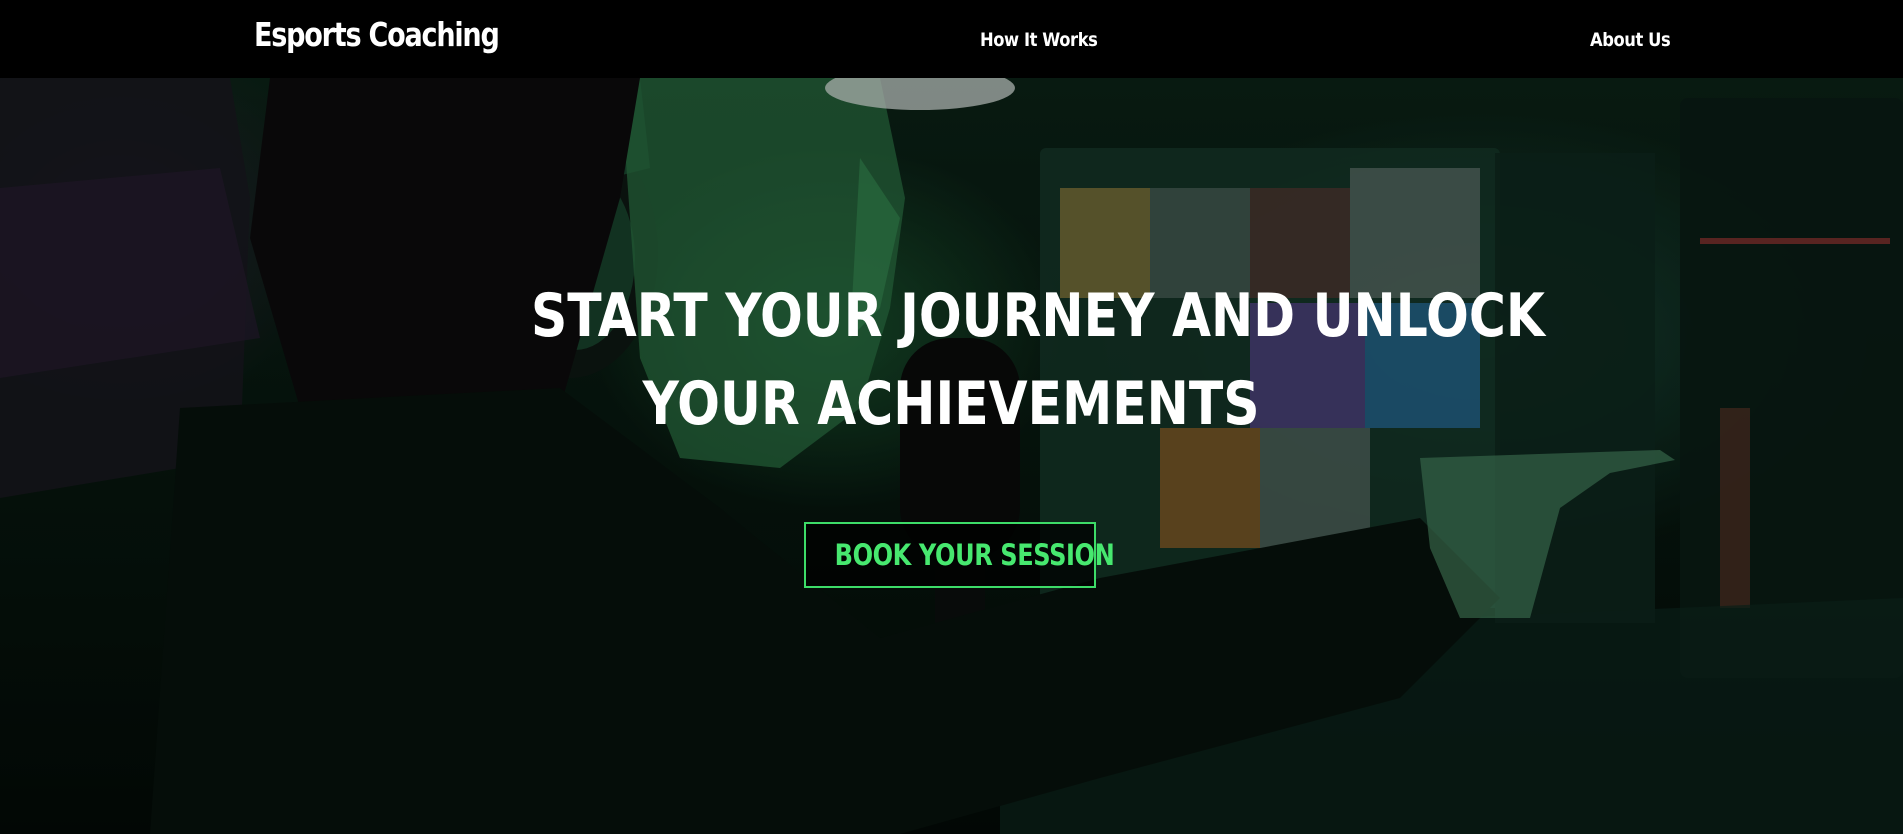  I want to click on site-header: Esports Coaching How It Works About Us, so click(951, 39).